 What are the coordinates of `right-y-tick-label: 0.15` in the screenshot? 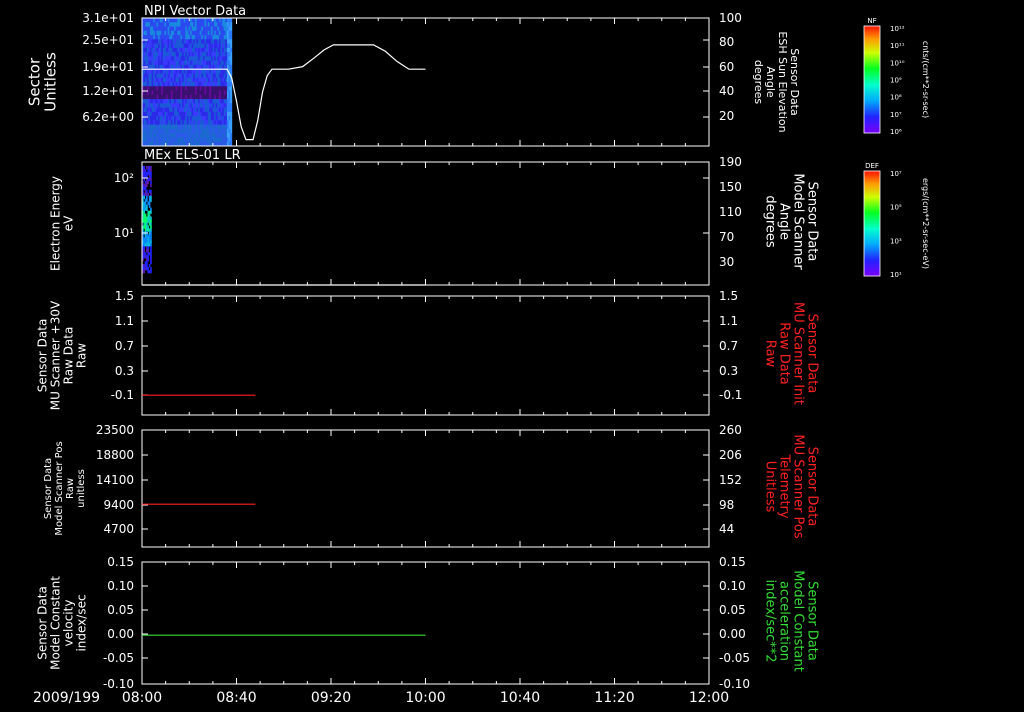 It's located at (732, 562).